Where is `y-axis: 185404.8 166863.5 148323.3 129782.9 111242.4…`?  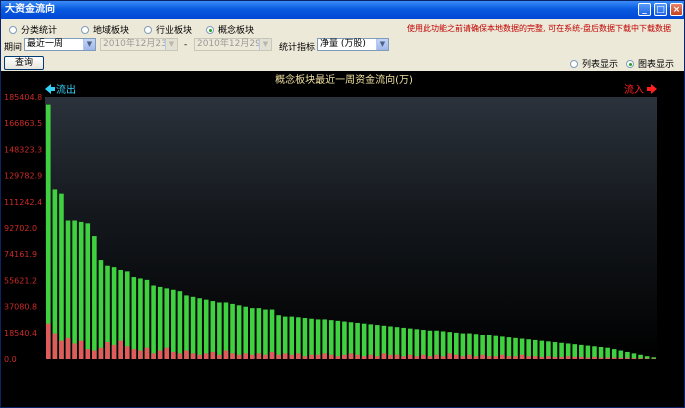
y-axis: 185404.8 166863.5 148323.3 129782.9 111242.4… is located at coordinates (23, 228).